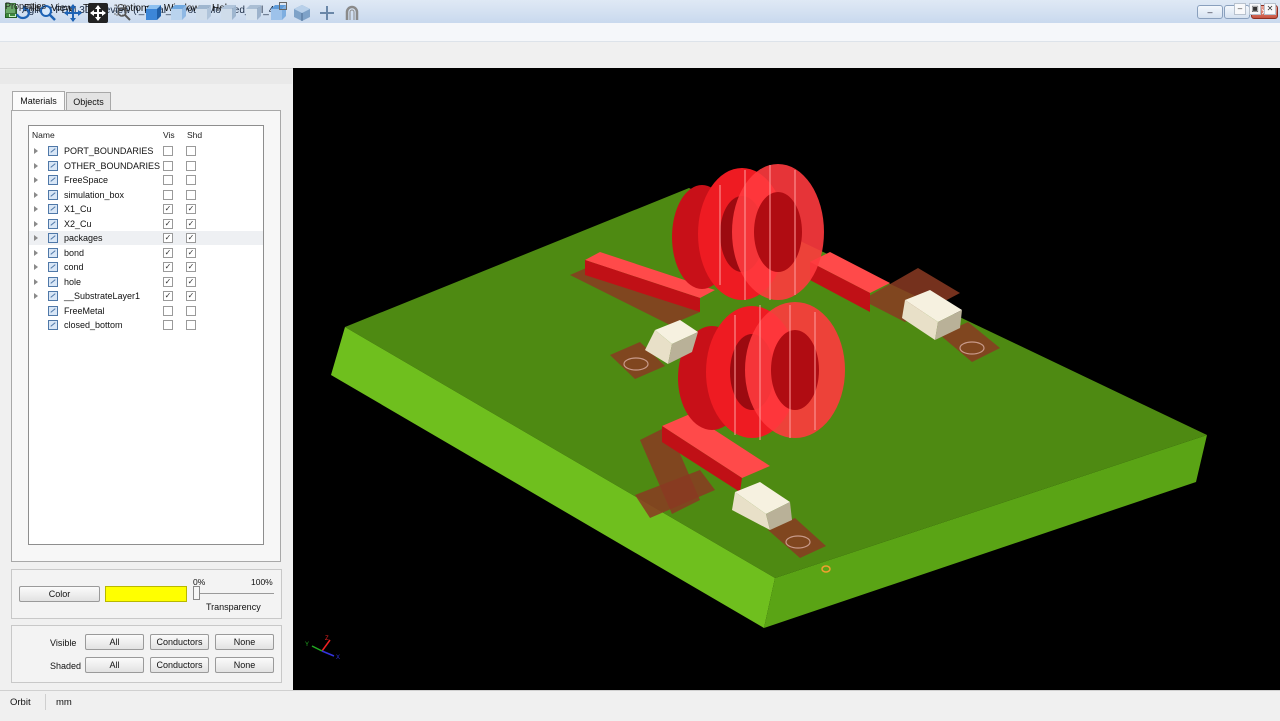  Describe the element at coordinates (114, 642) in the screenshot. I see `visible-all-button: All` at that location.